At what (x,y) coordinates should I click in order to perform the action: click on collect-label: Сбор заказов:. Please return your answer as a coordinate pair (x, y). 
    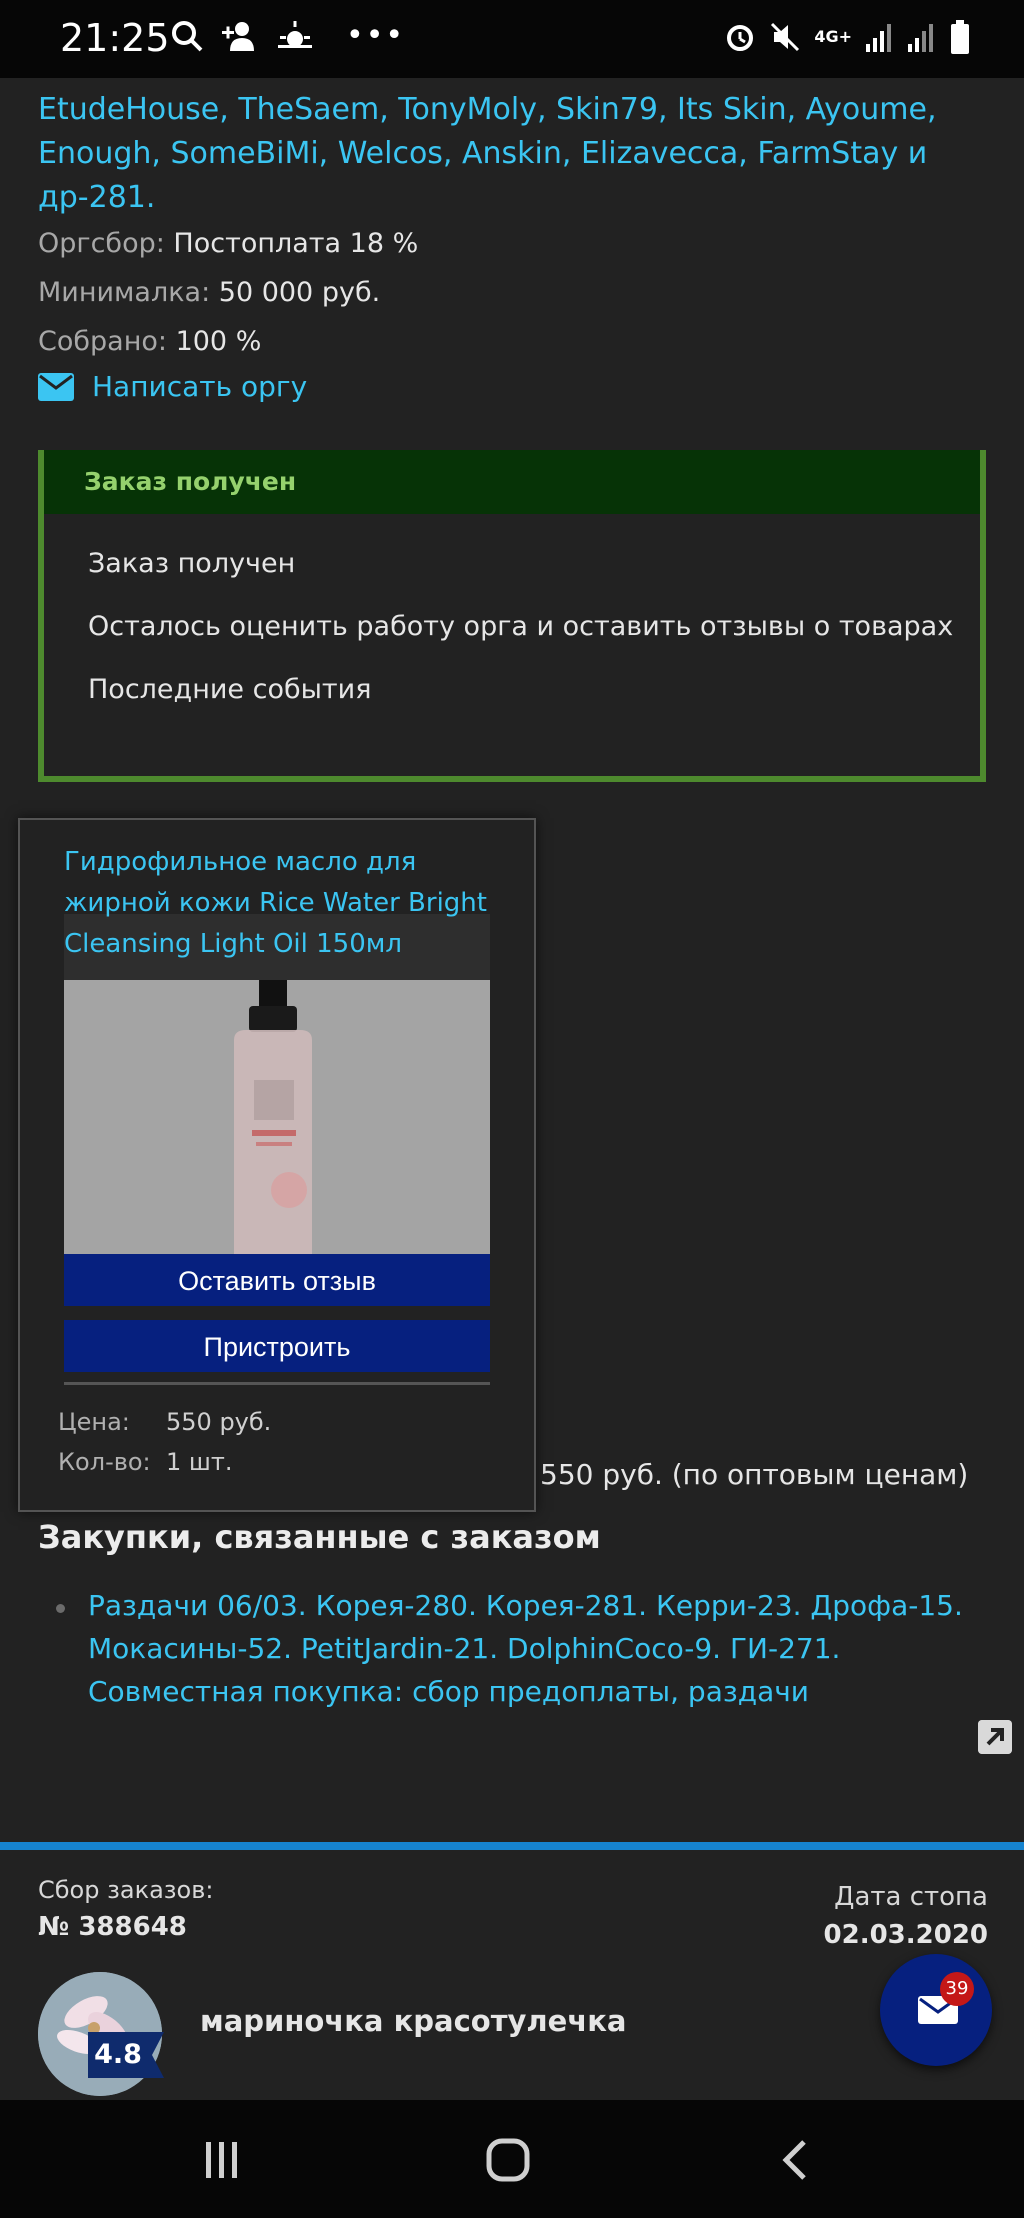
    Looking at the image, I should click on (126, 1890).